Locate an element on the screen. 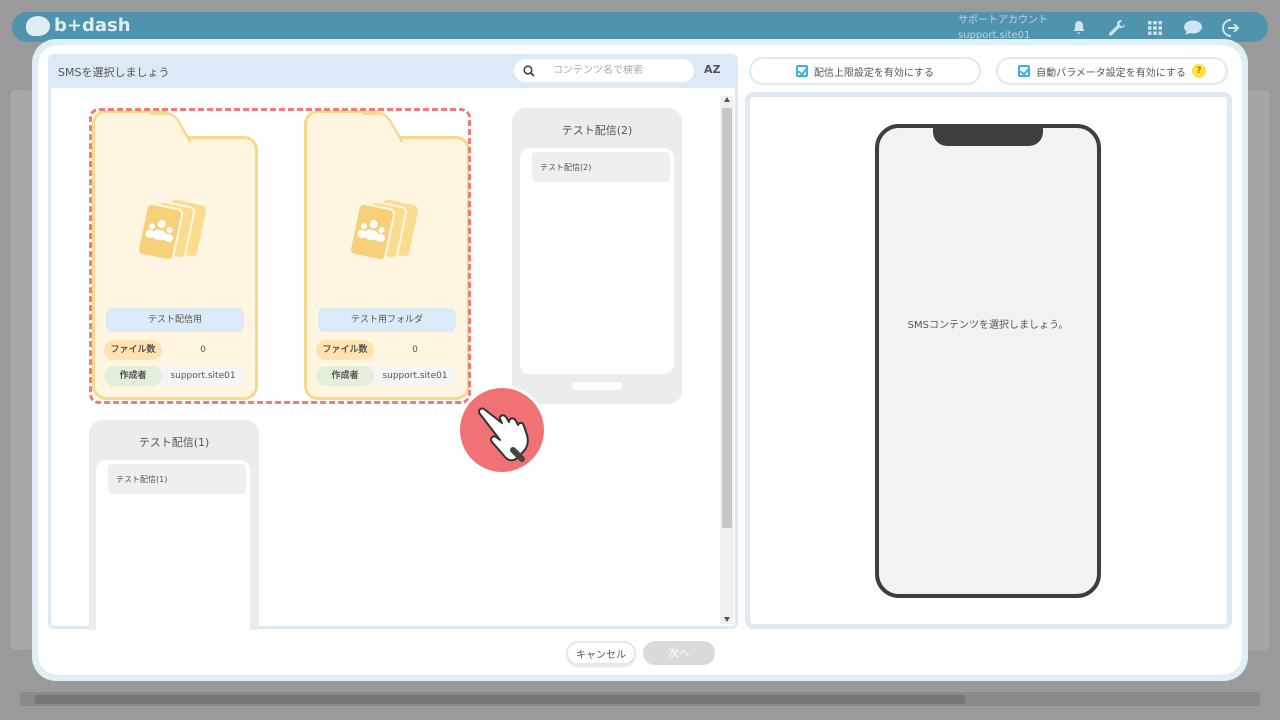  background-panel-left is located at coordinates (22, 370).